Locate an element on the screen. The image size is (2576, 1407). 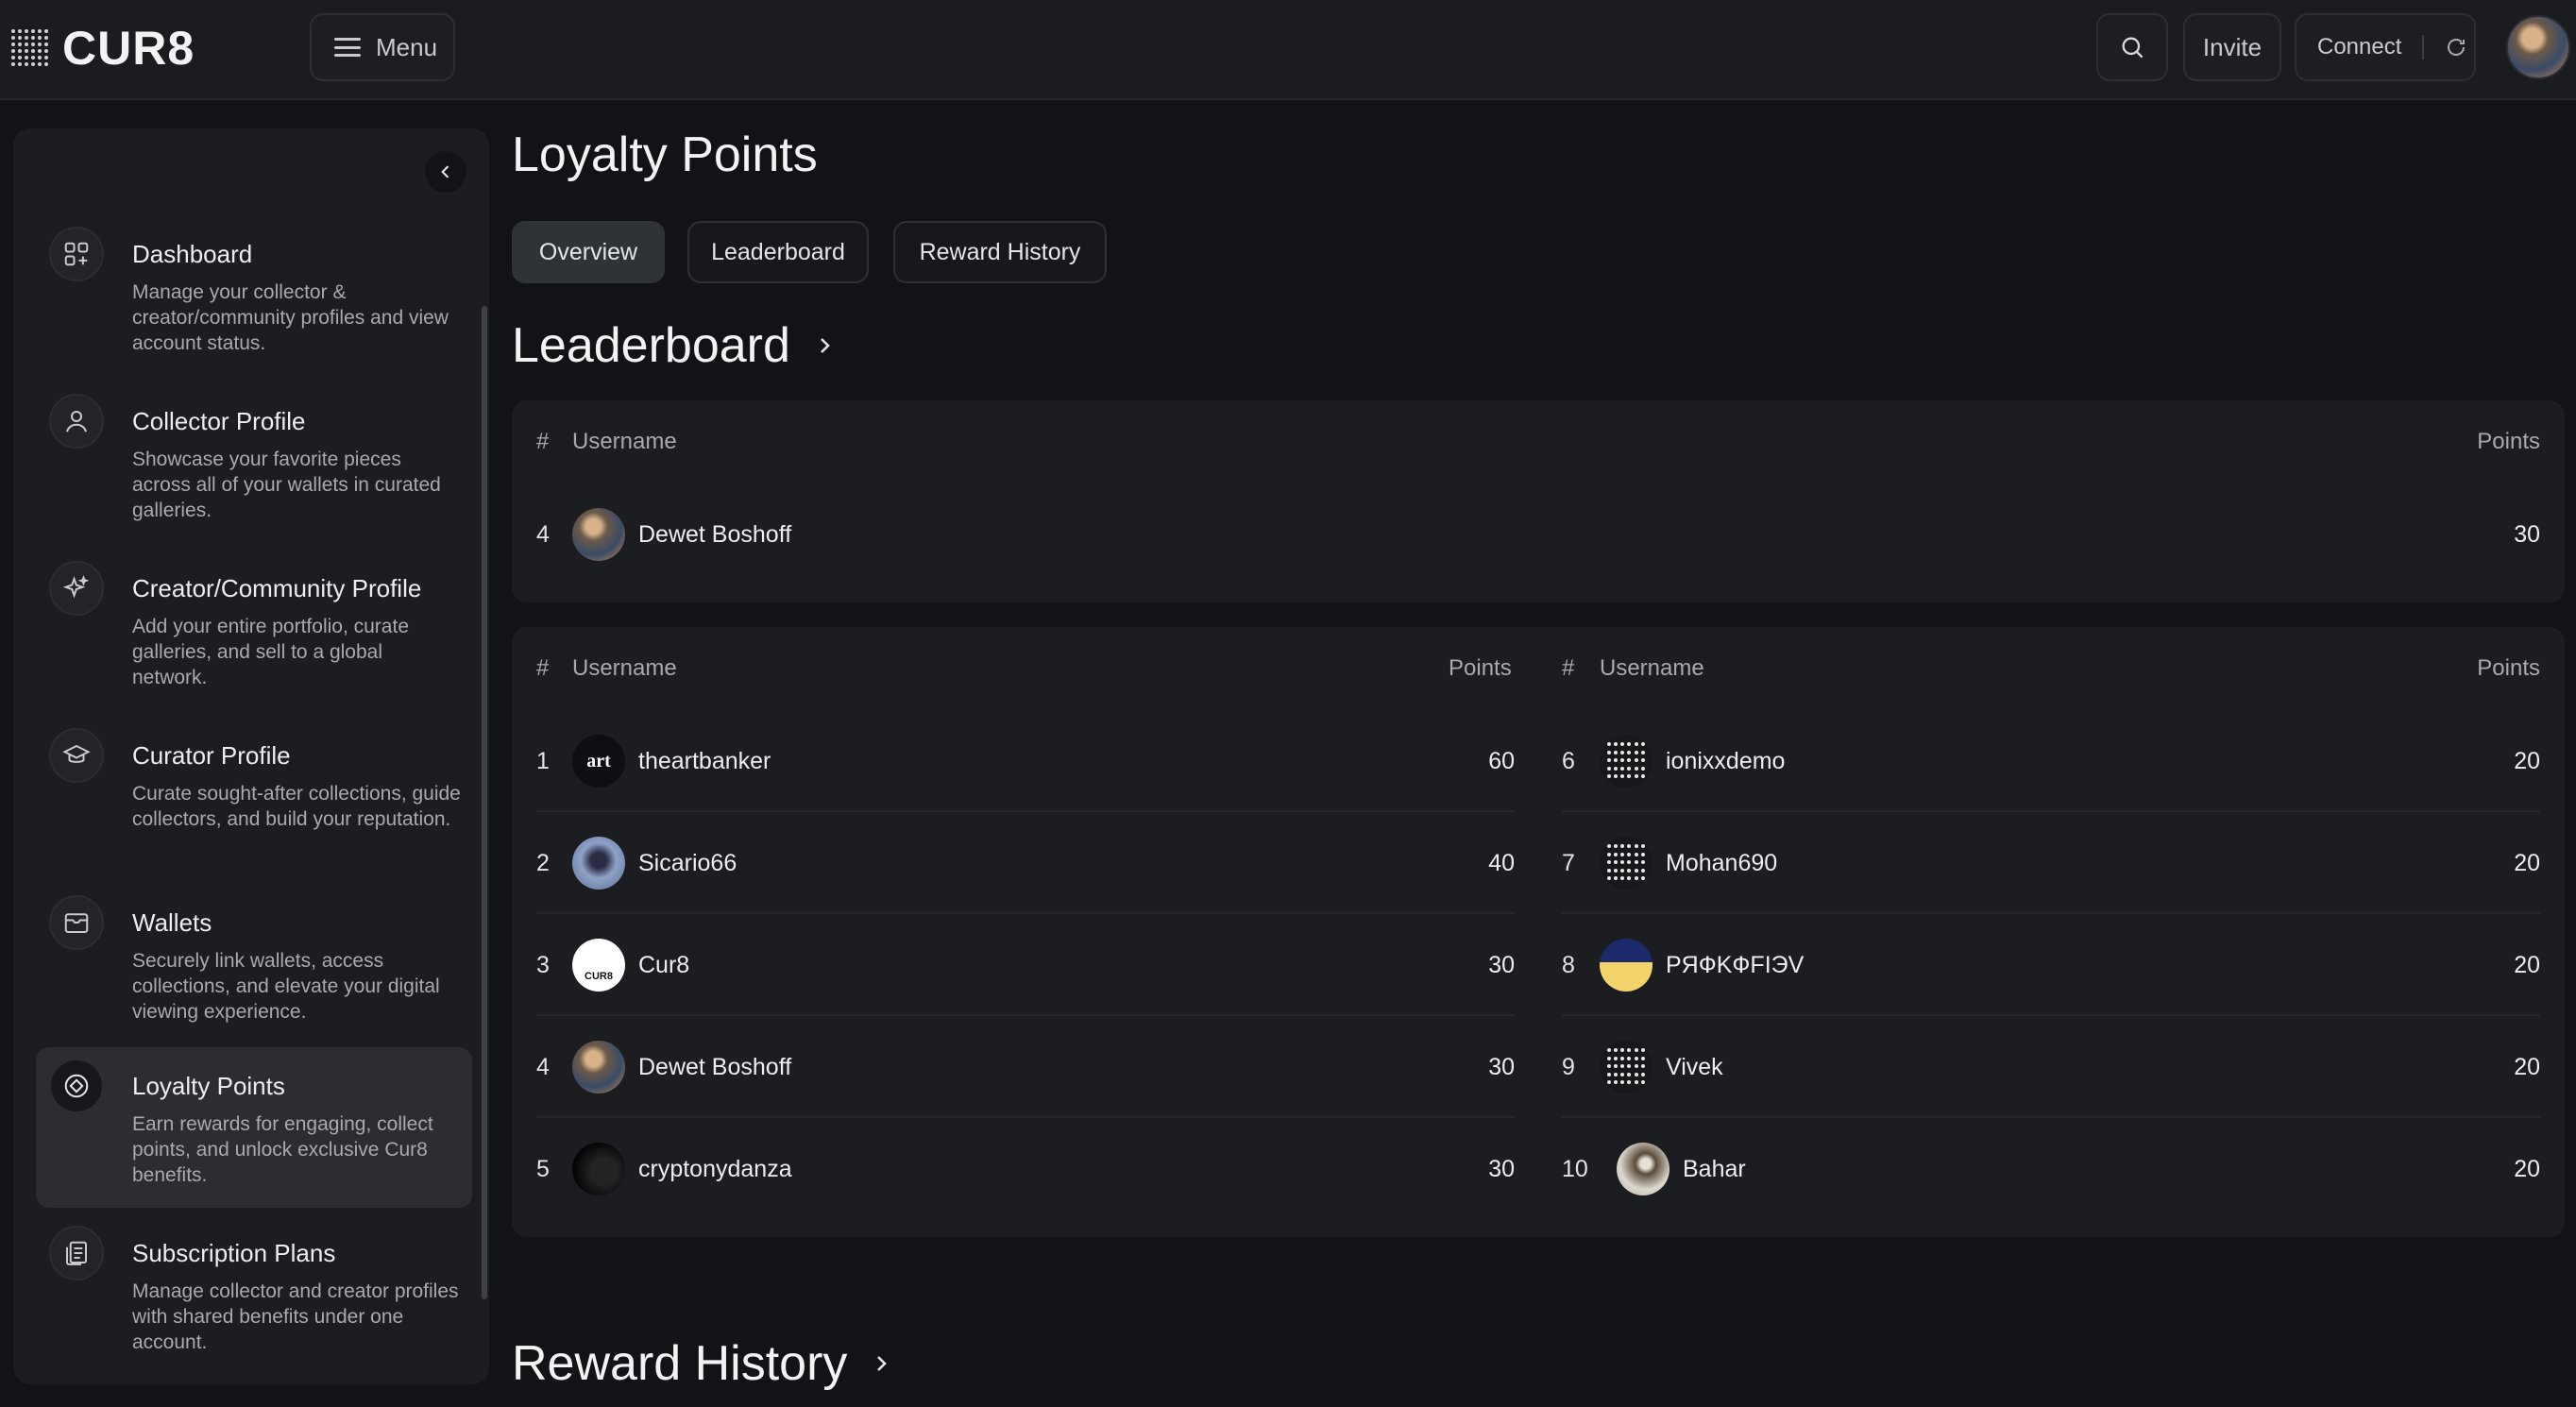
chevron-left-icon is located at coordinates (445, 171).